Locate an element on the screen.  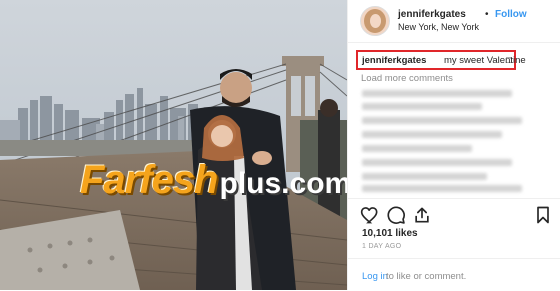
login-link: Log in is located at coordinates (375, 276).